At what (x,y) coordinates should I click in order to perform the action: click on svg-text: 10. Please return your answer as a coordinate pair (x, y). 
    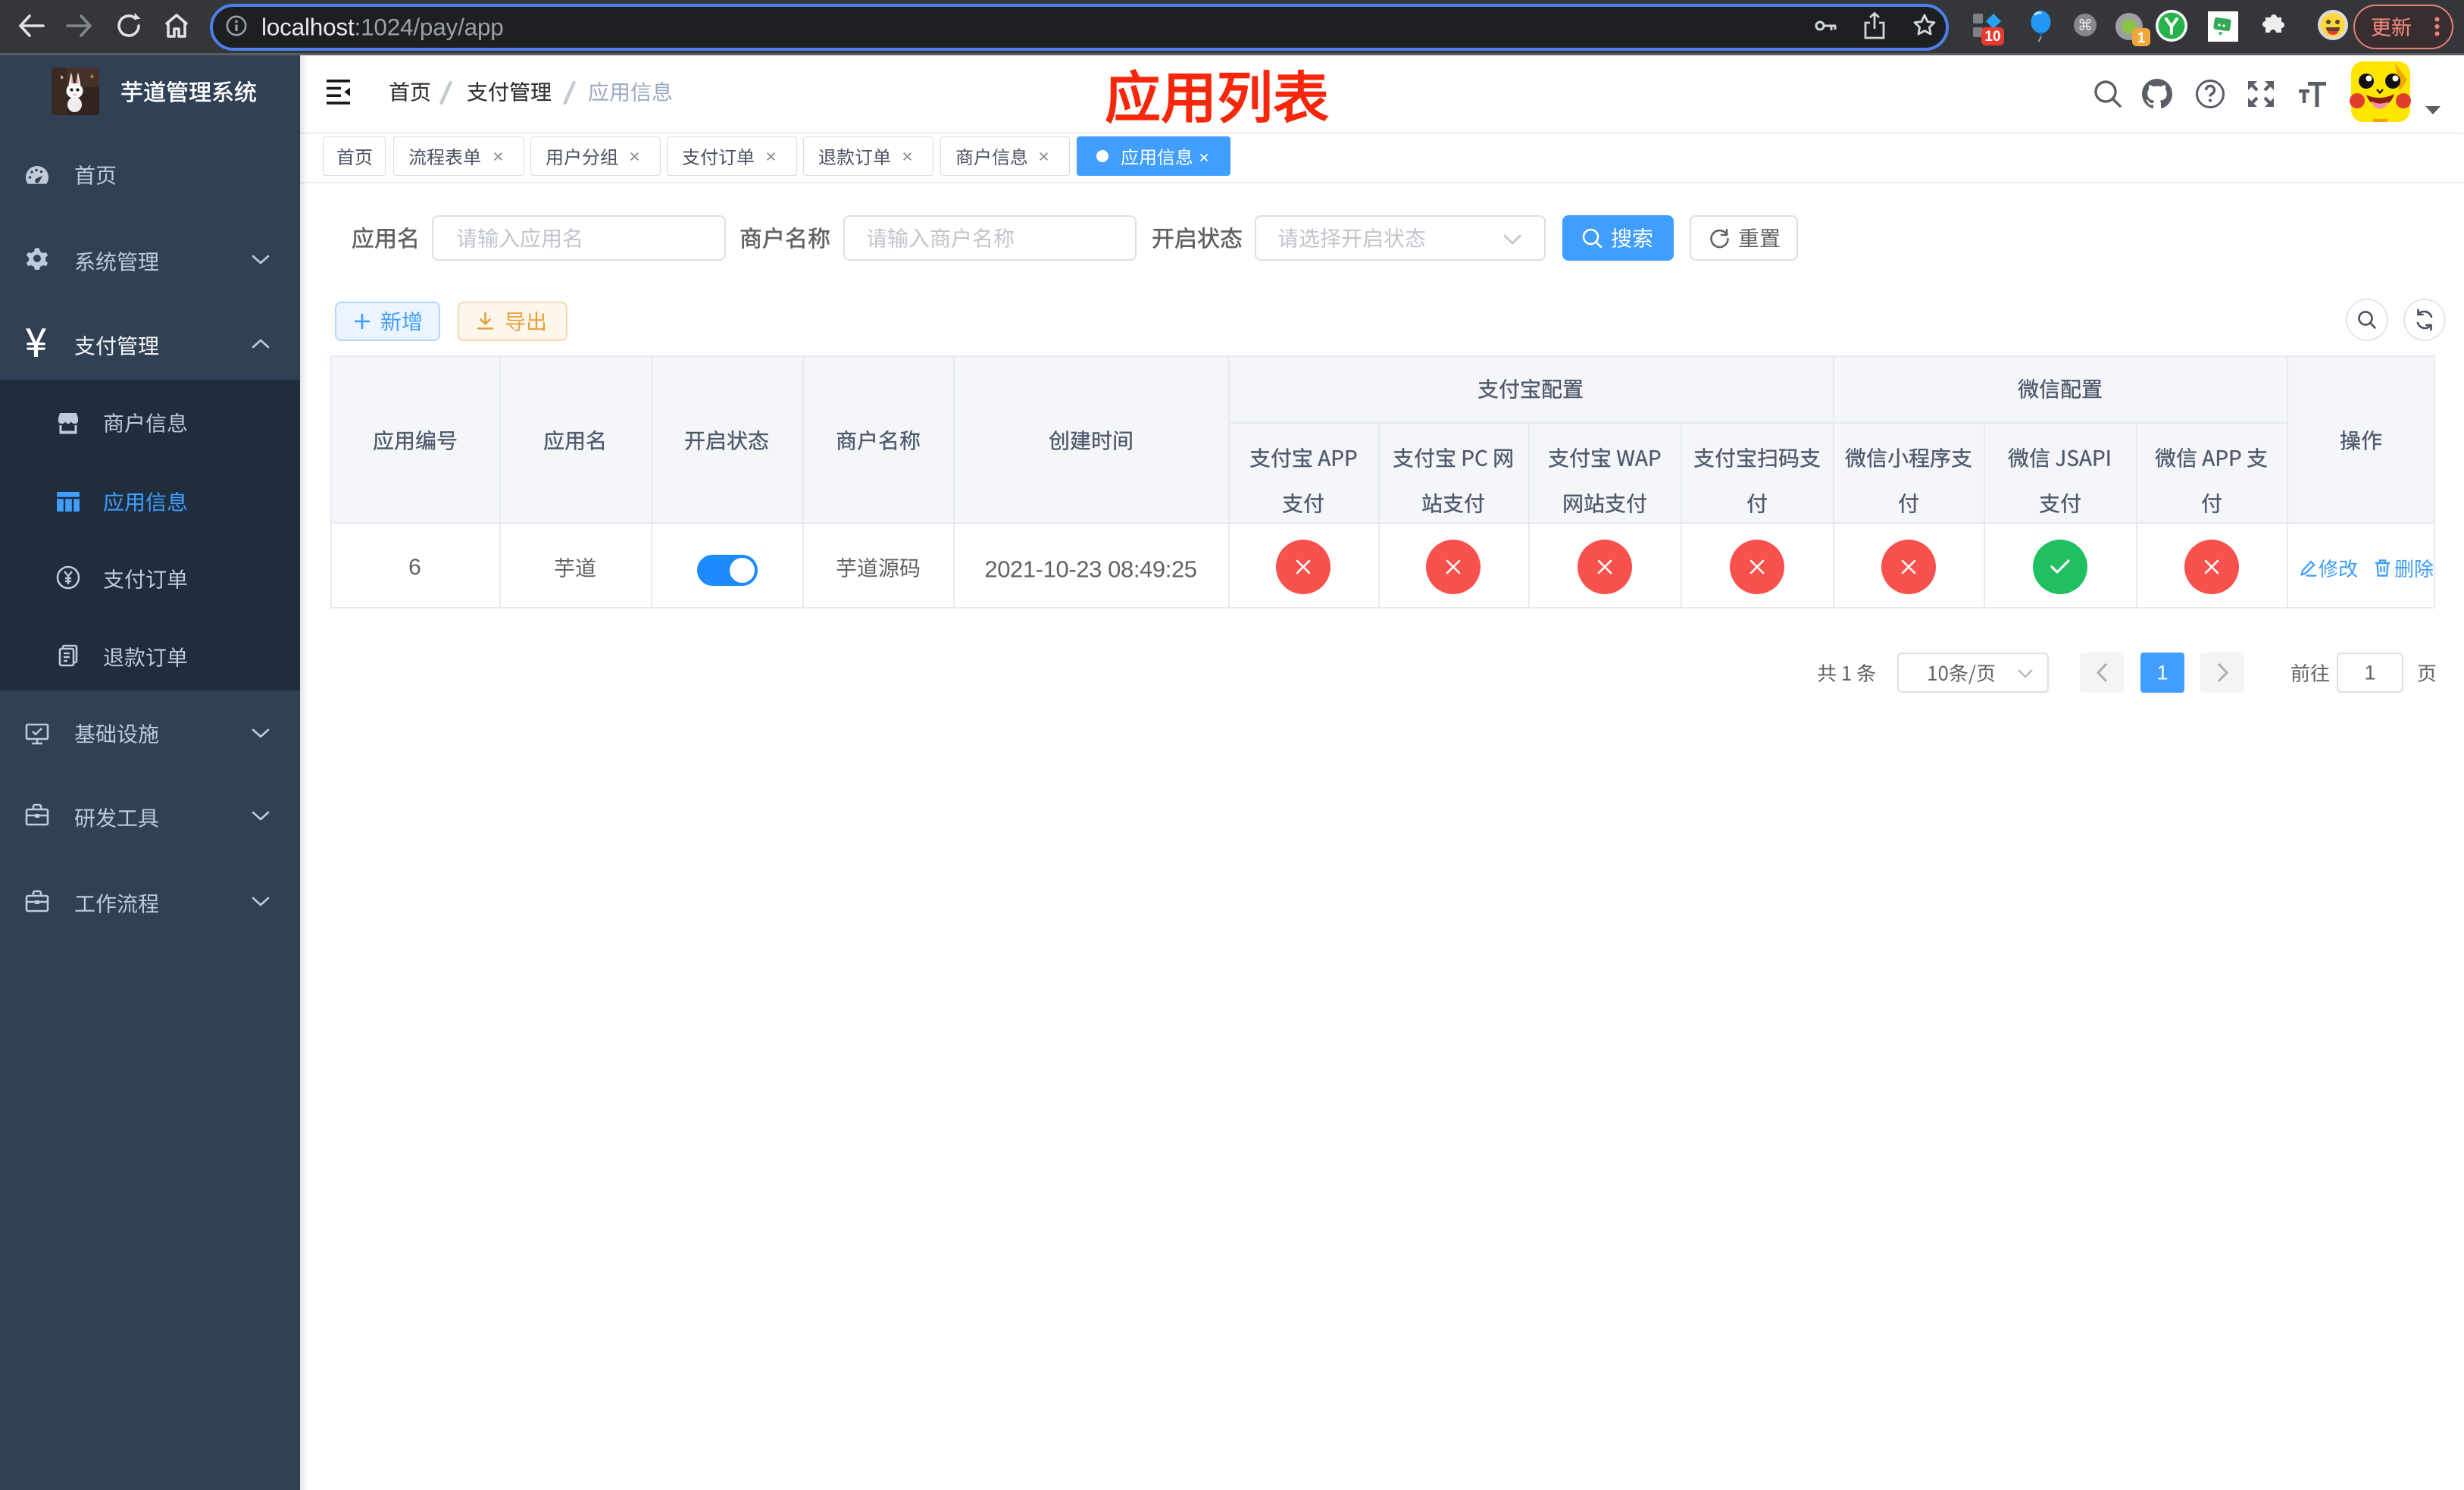
    Looking at the image, I should click on (1992, 37).